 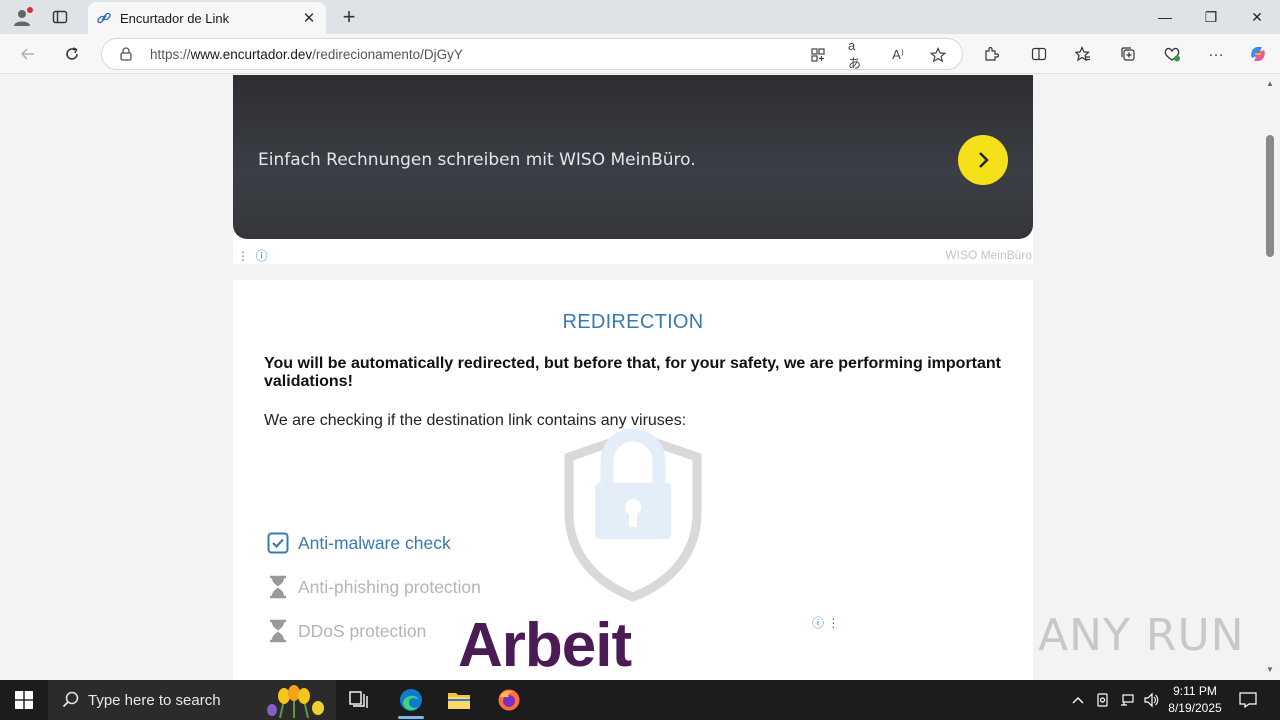 I want to click on folder-icon, so click(x=459, y=701).